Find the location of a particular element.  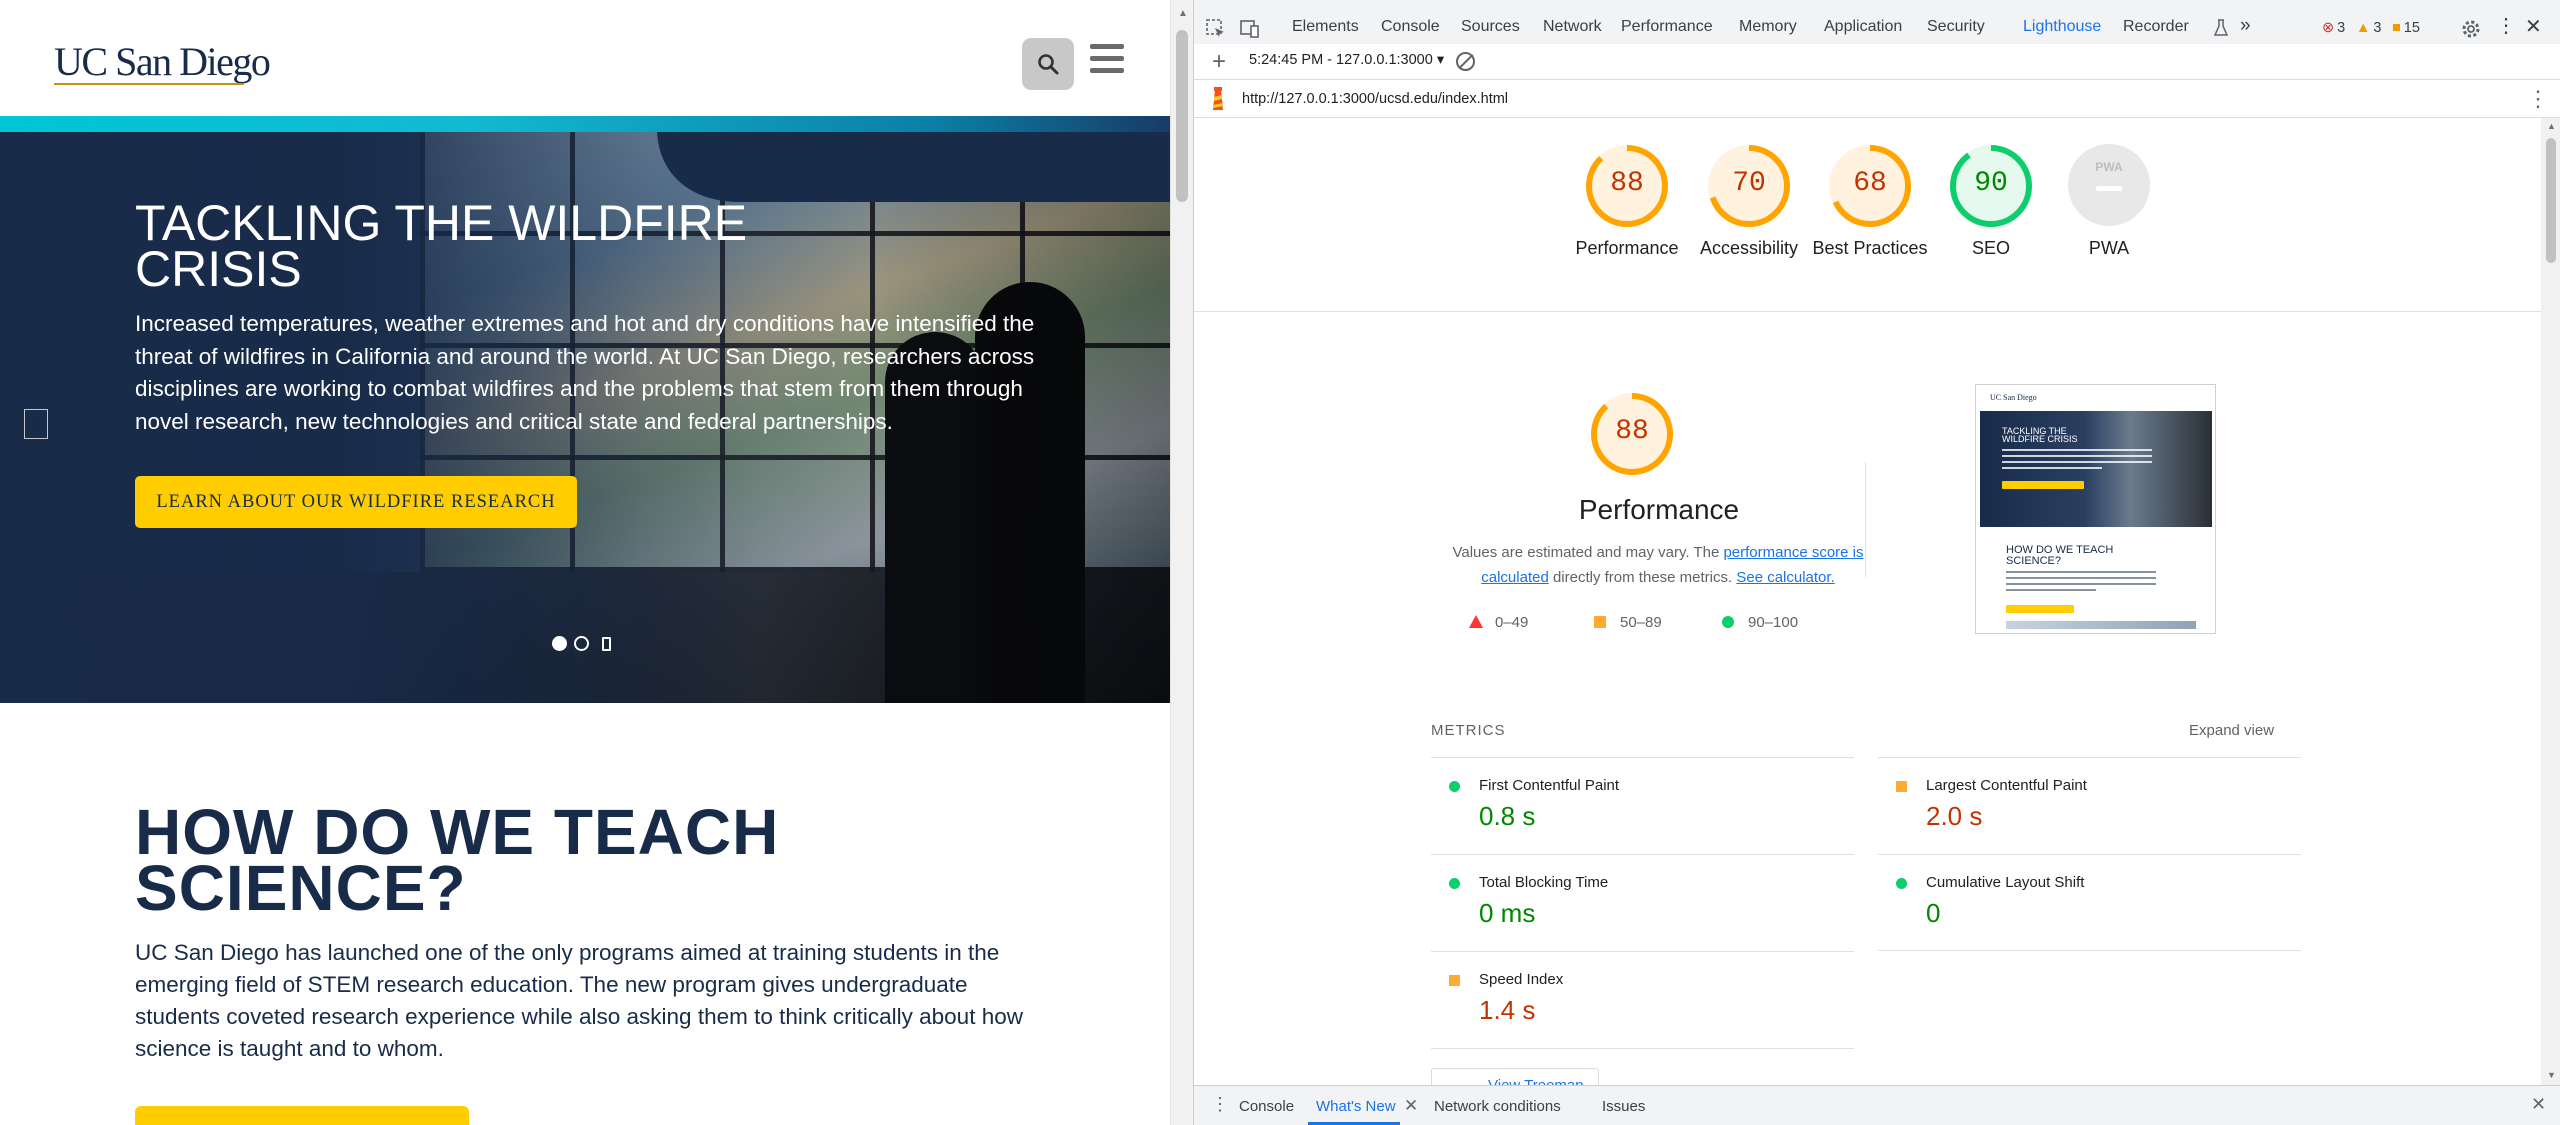

tab-application: Application is located at coordinates (1863, 27).